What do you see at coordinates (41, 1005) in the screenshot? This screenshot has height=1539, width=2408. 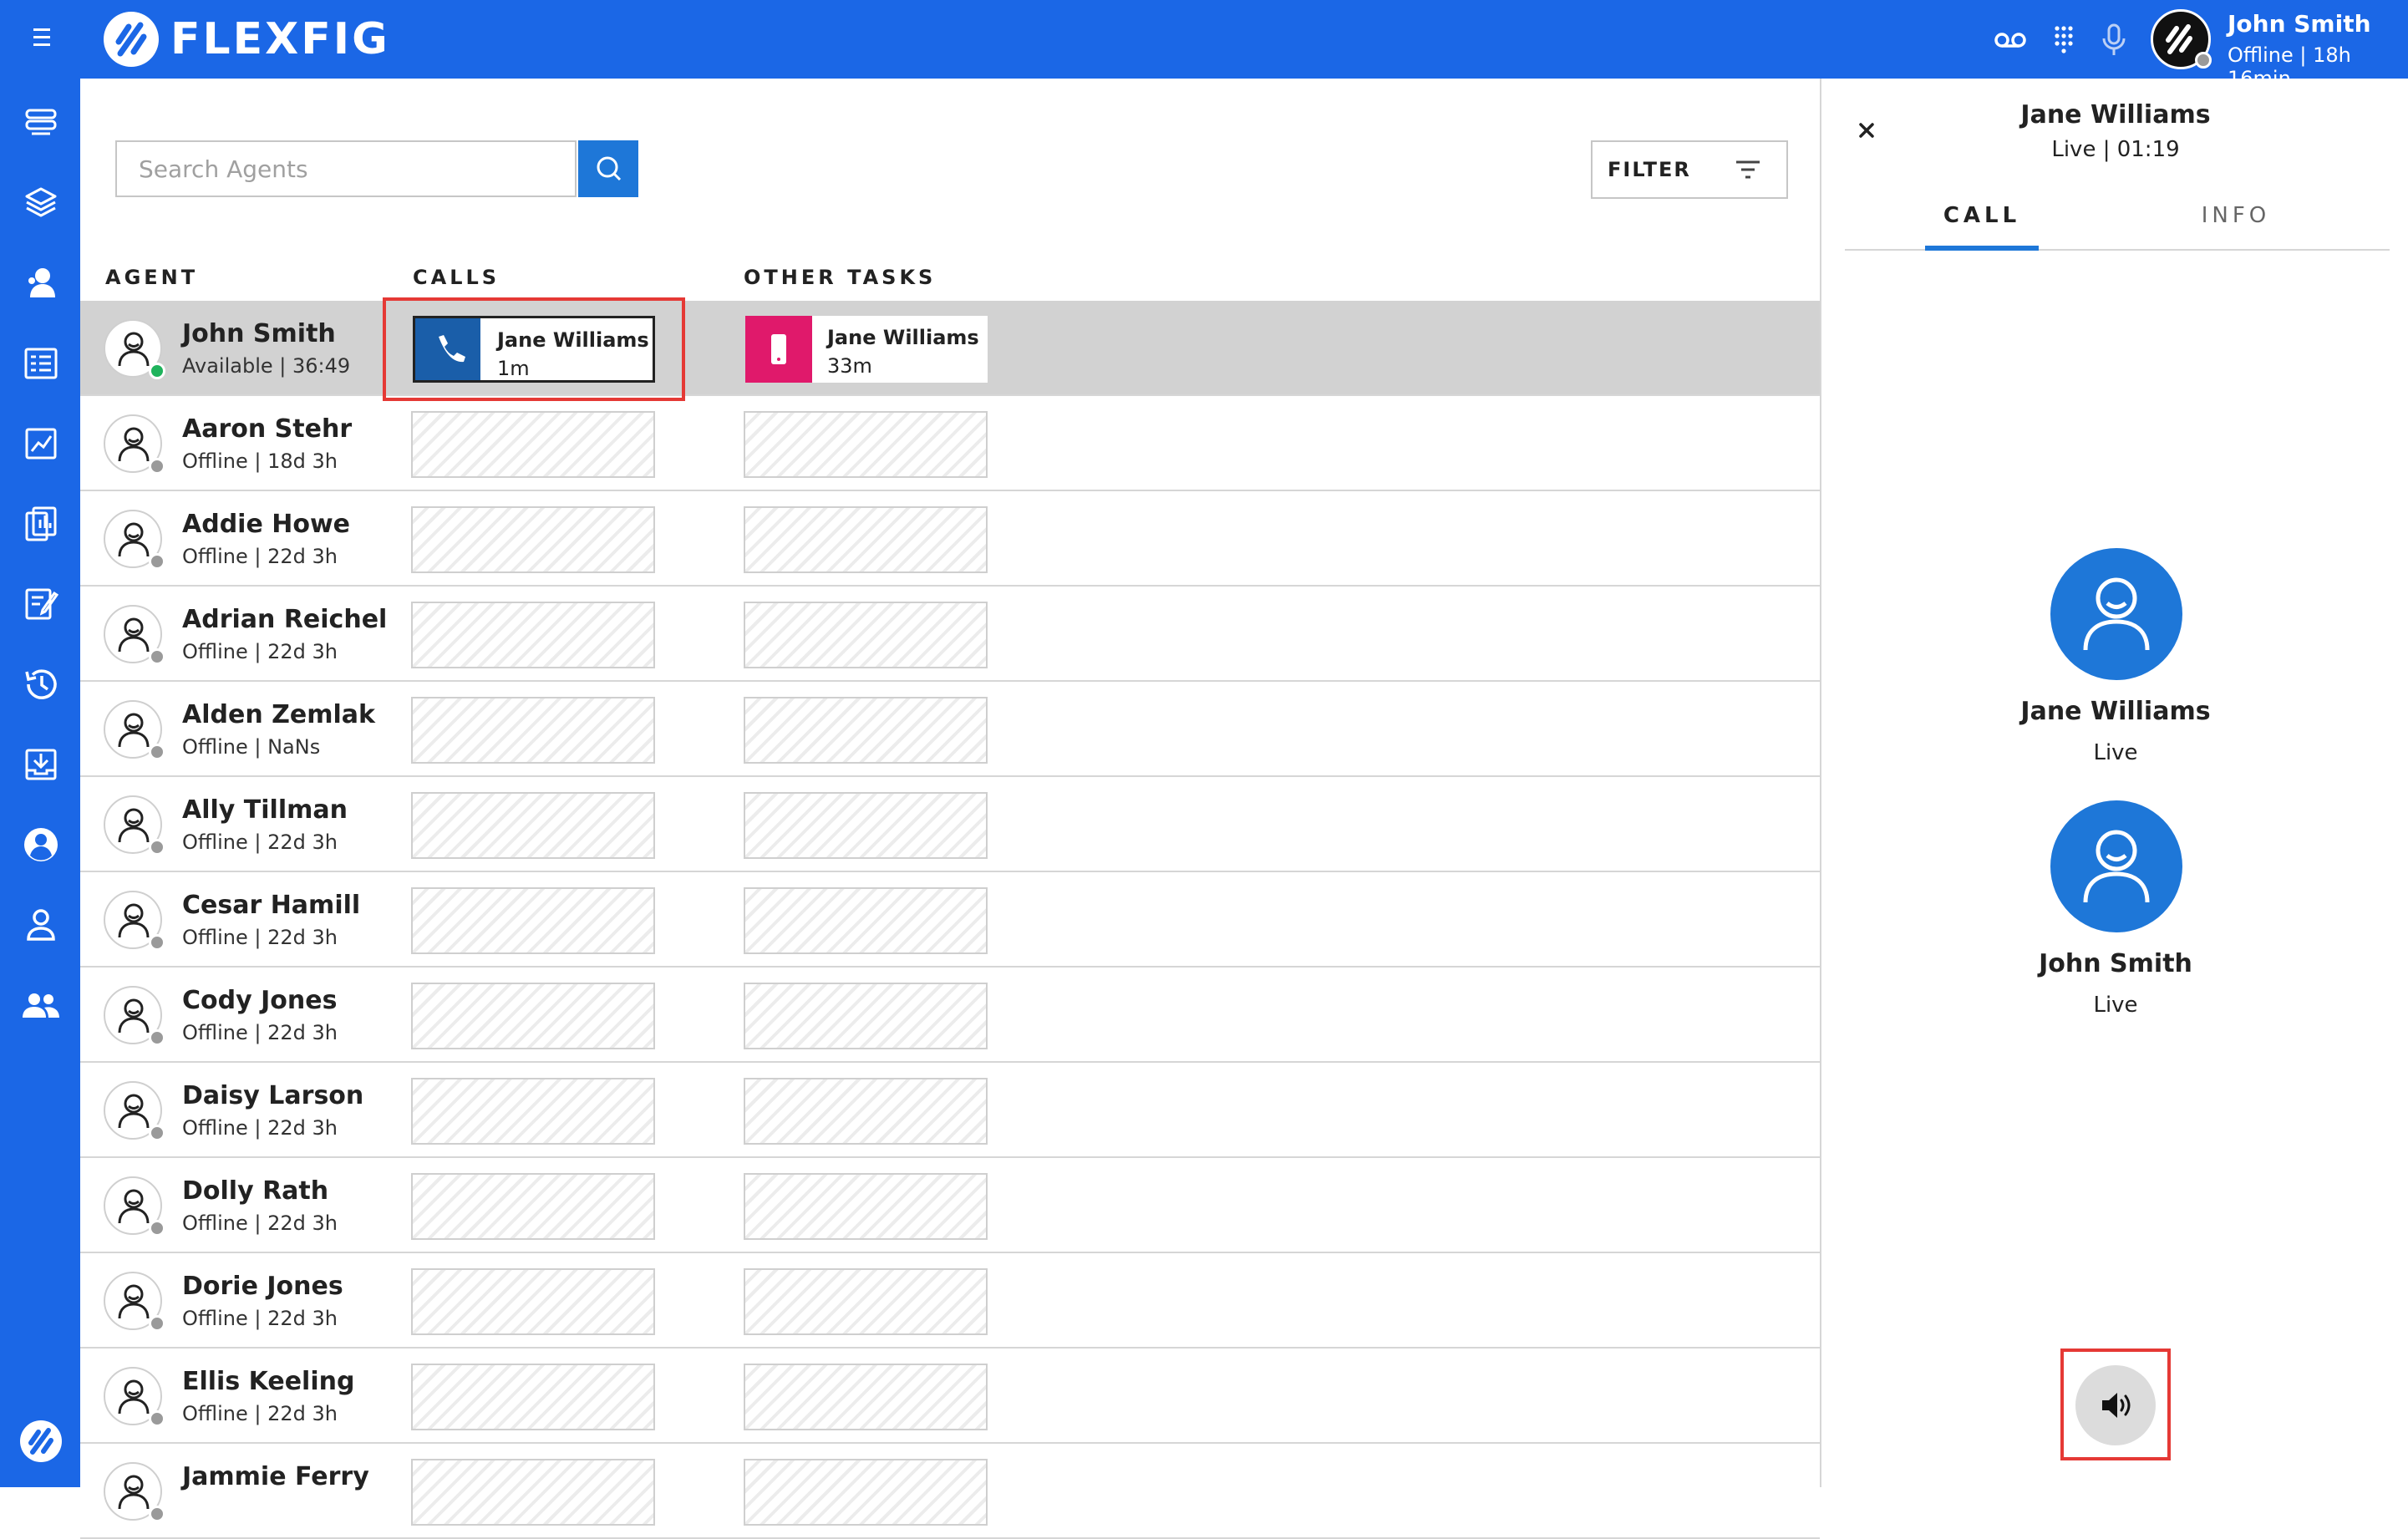 I see `teams-icon` at bounding box center [41, 1005].